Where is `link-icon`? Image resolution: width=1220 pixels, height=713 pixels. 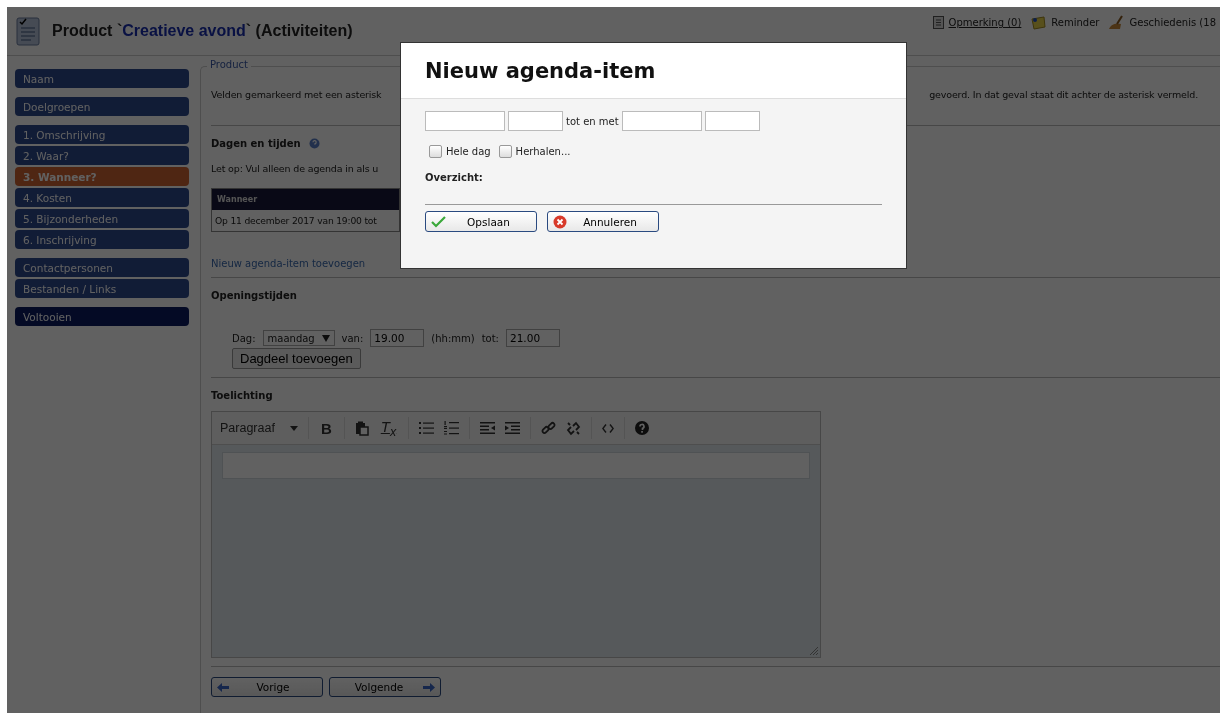
link-icon is located at coordinates (549, 428).